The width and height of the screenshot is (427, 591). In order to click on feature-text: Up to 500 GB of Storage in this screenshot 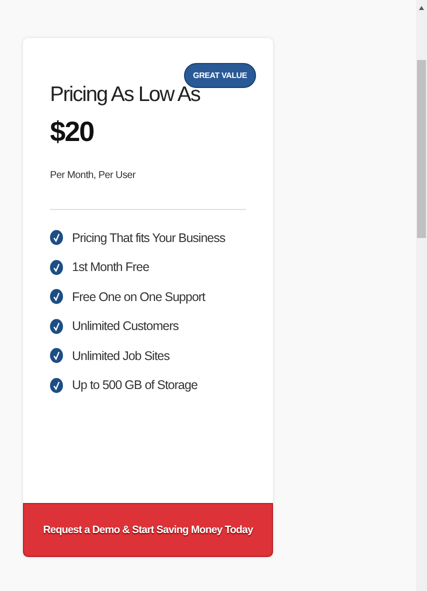, I will do `click(135, 385)`.